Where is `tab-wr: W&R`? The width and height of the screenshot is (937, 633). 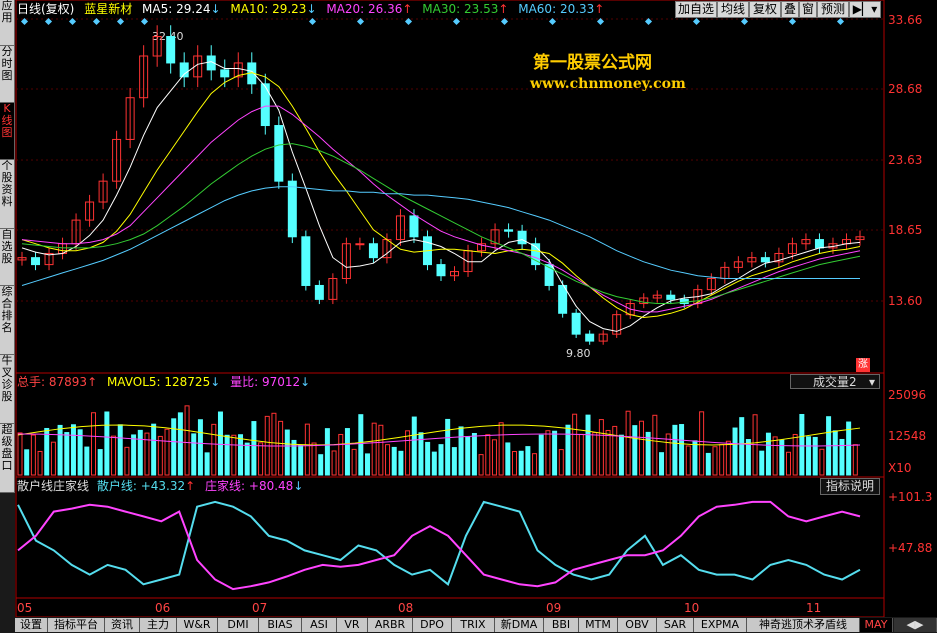 tab-wr: W&R is located at coordinates (197, 625).